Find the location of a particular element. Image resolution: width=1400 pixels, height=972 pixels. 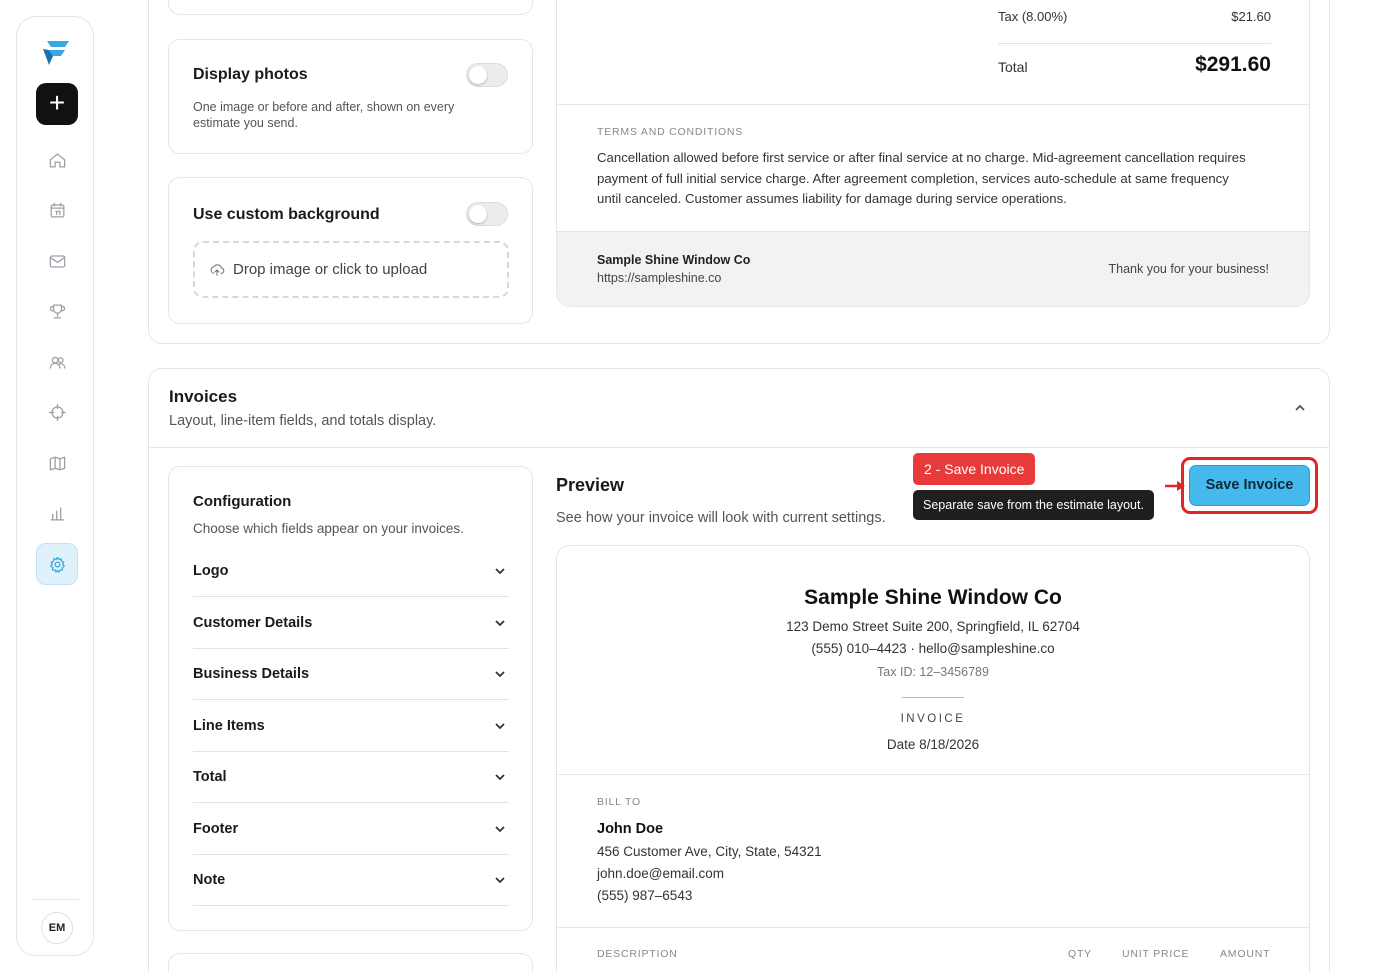

invoice-company-contact: (555) 010–4423 · hello@sampleshine.co is located at coordinates (933, 648).